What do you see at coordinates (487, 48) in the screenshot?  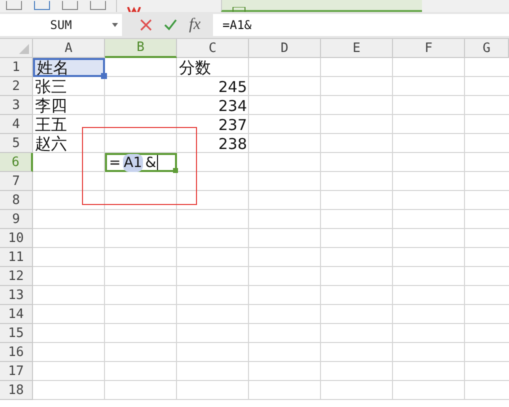 I see `column-header: G` at bounding box center [487, 48].